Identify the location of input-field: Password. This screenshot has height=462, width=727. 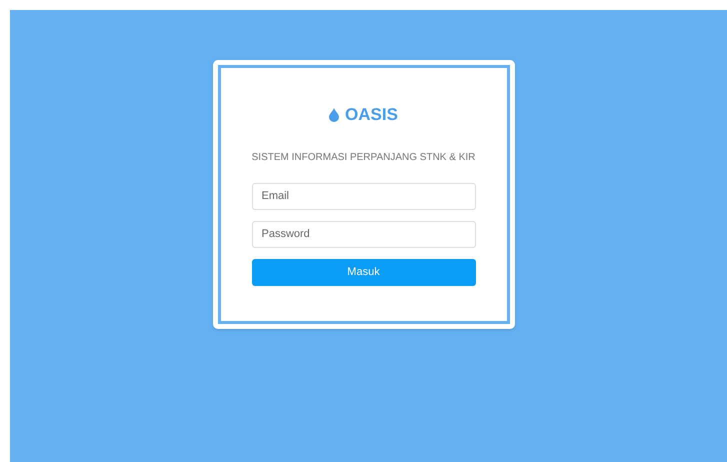
(364, 234).